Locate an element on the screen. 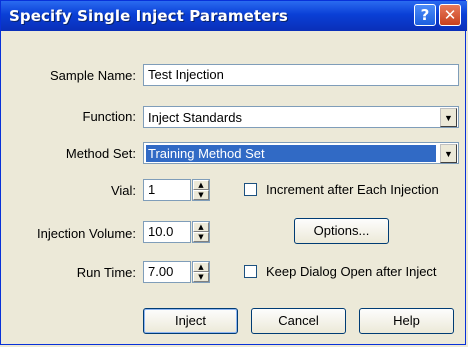 The height and width of the screenshot is (347, 468). dialog-title: Specify Single Inject Parameters is located at coordinates (148, 16).